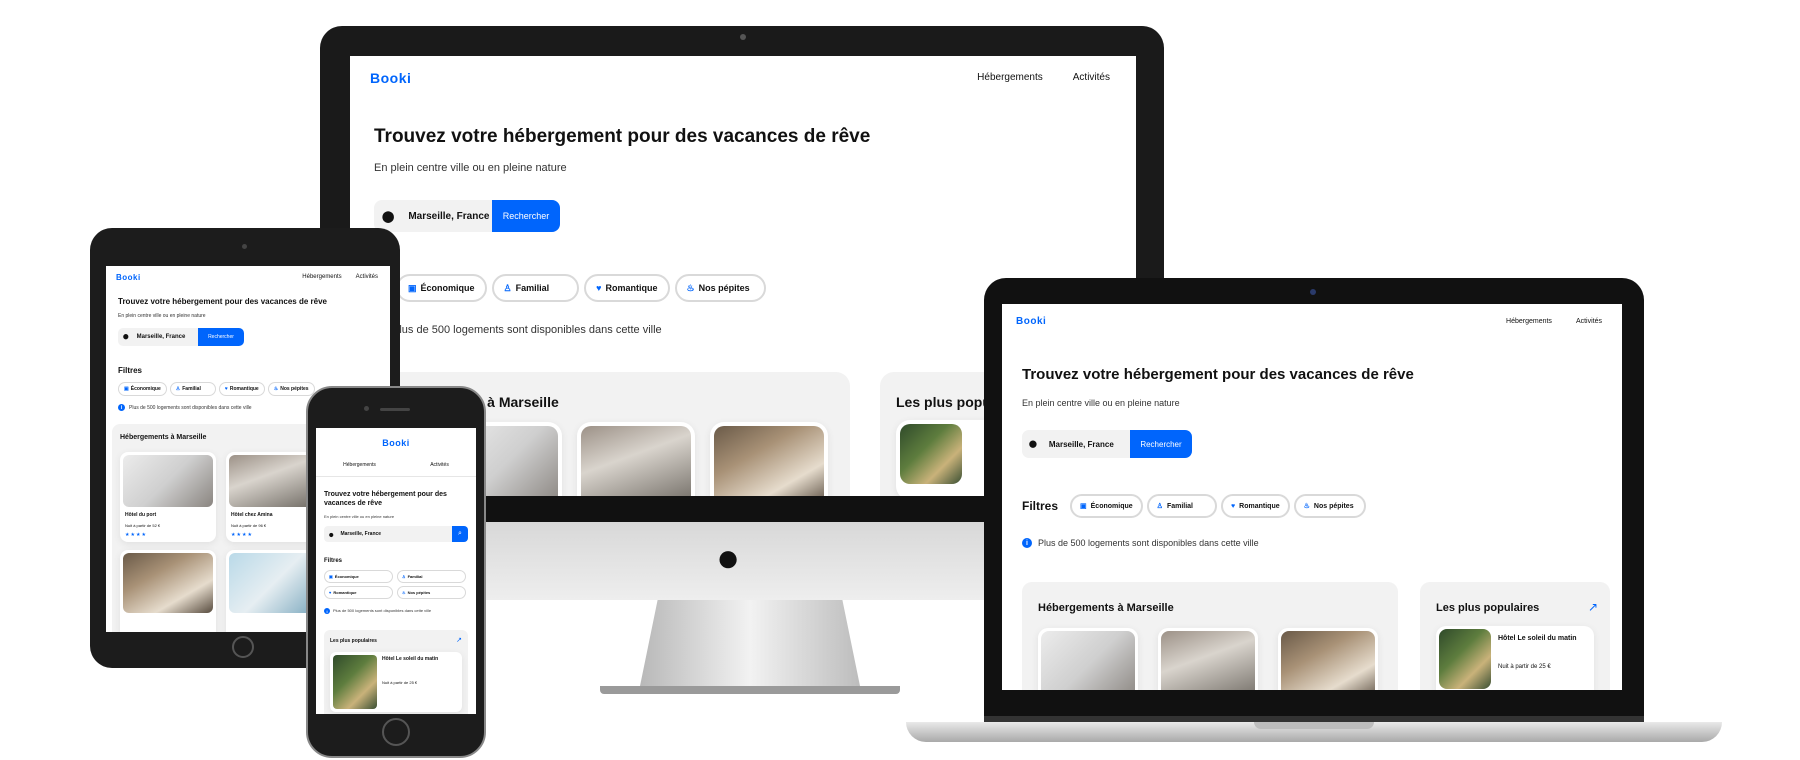 This screenshot has height=760, width=1800. Describe the element at coordinates (400, 682) in the screenshot. I see `popular-price: Nuit à partir de 25 €` at that location.